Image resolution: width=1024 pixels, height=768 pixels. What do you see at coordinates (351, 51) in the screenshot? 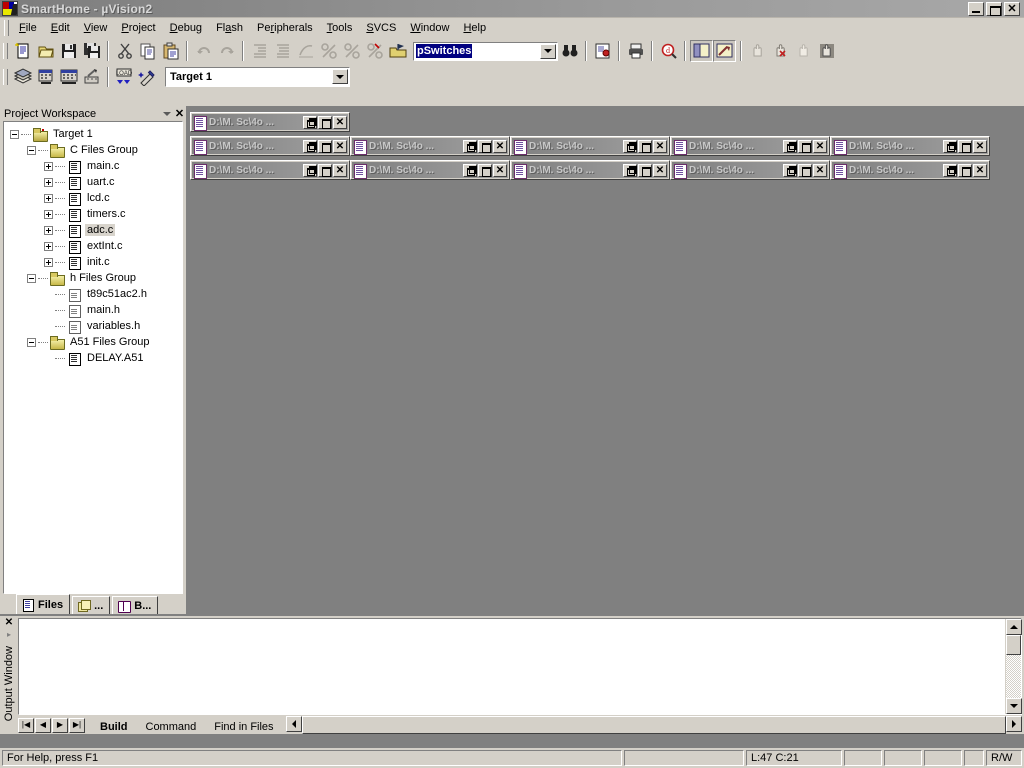
I see `previous-bookmark-icon` at bounding box center [351, 51].